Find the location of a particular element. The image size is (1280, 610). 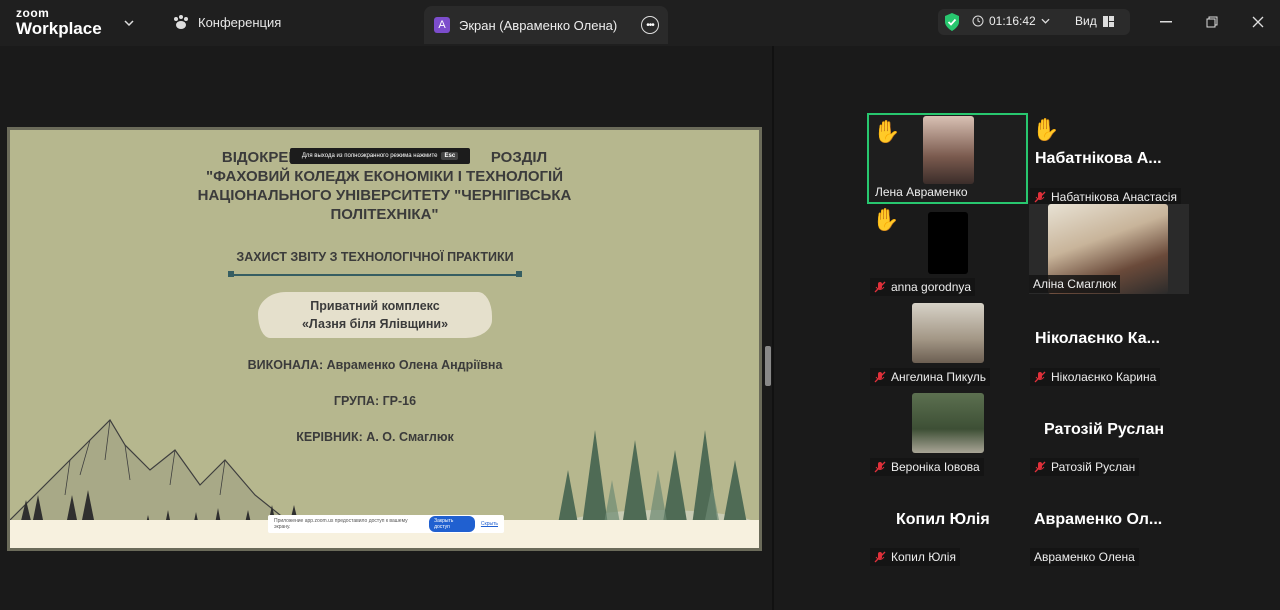

participant-name: Ніколаєнко Карина is located at coordinates (1104, 377).